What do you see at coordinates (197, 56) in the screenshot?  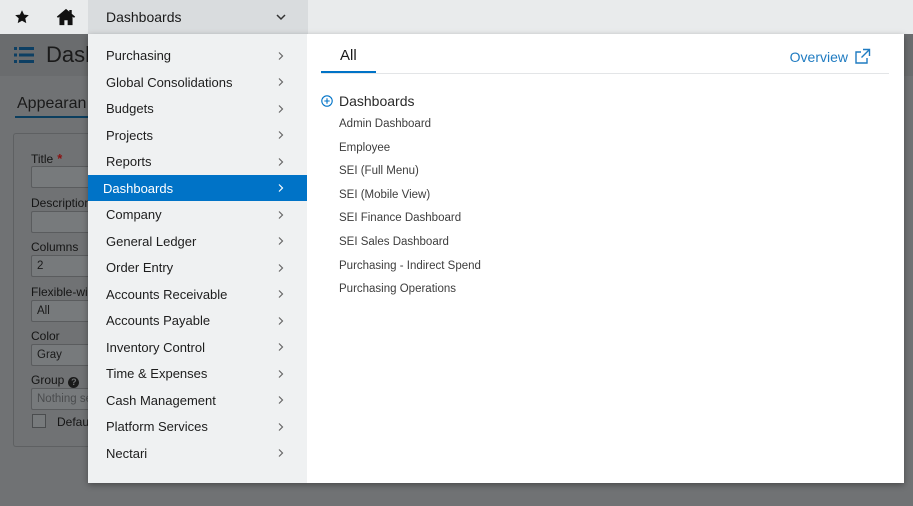 I see `menu-item-purchasing: Purchasing` at bounding box center [197, 56].